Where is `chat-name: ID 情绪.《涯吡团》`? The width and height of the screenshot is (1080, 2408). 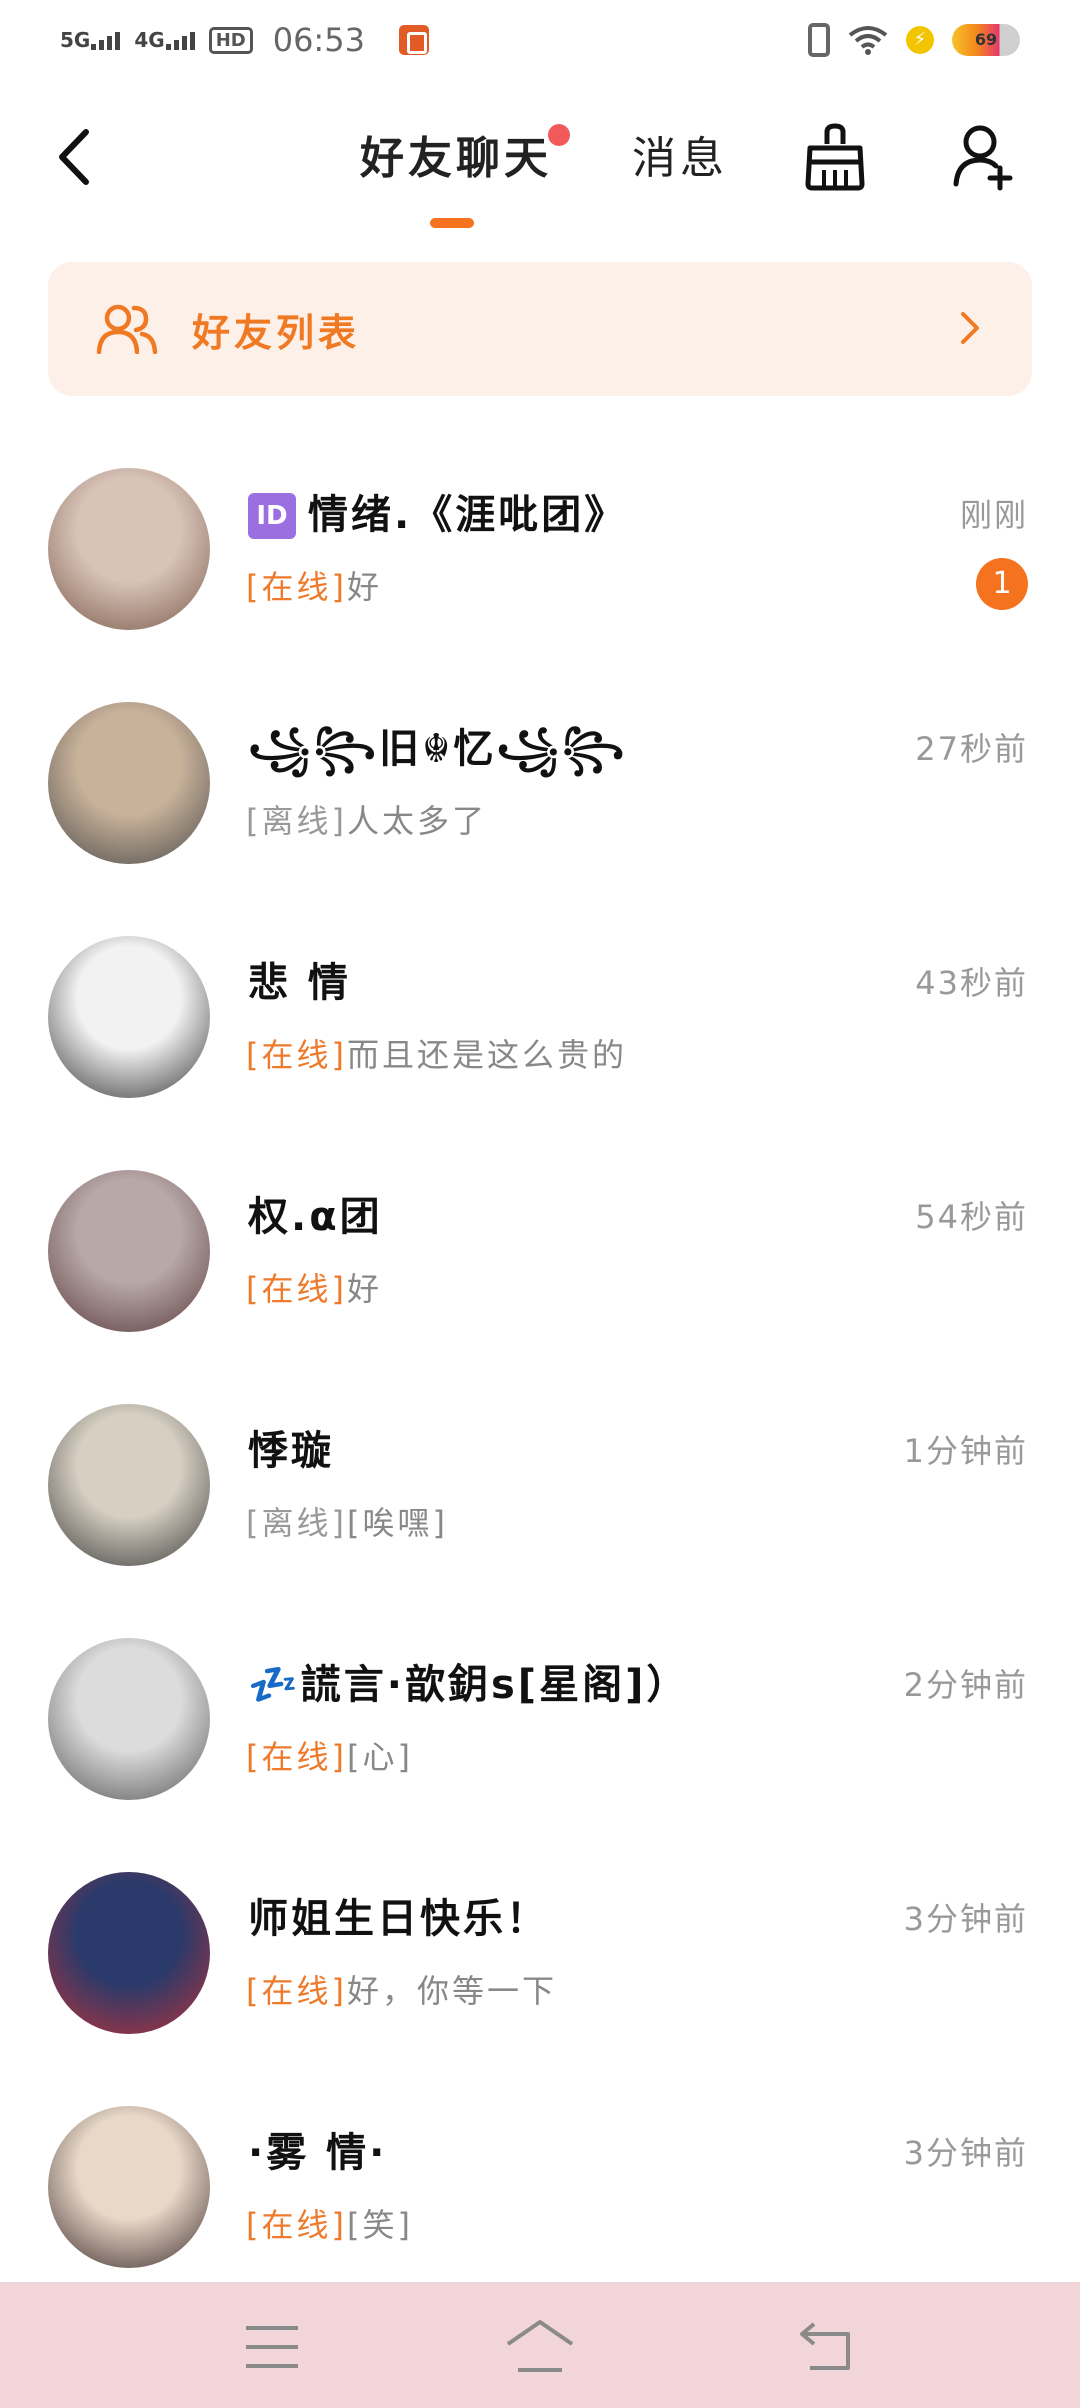
chat-name: ID 情绪.《涯吡团》 is located at coordinates (437, 511).